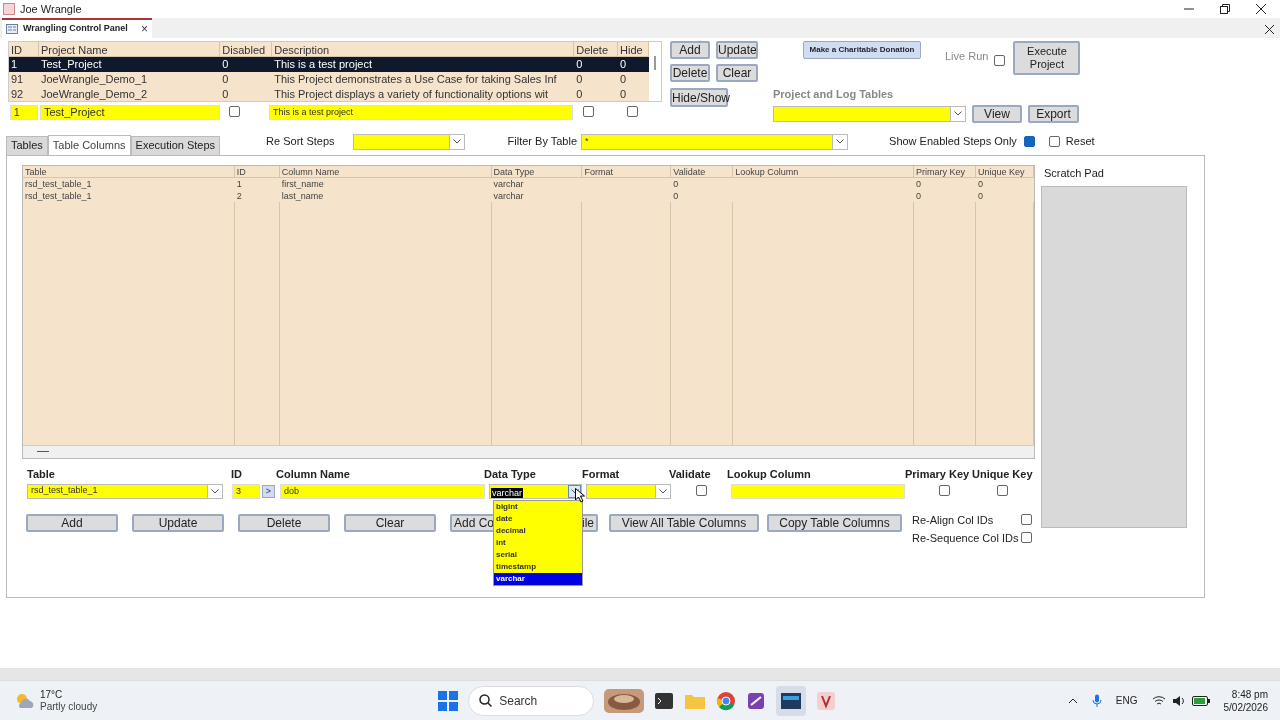  Describe the element at coordinates (538, 530) in the screenshot. I see `dropdown-option: decimal` at that location.